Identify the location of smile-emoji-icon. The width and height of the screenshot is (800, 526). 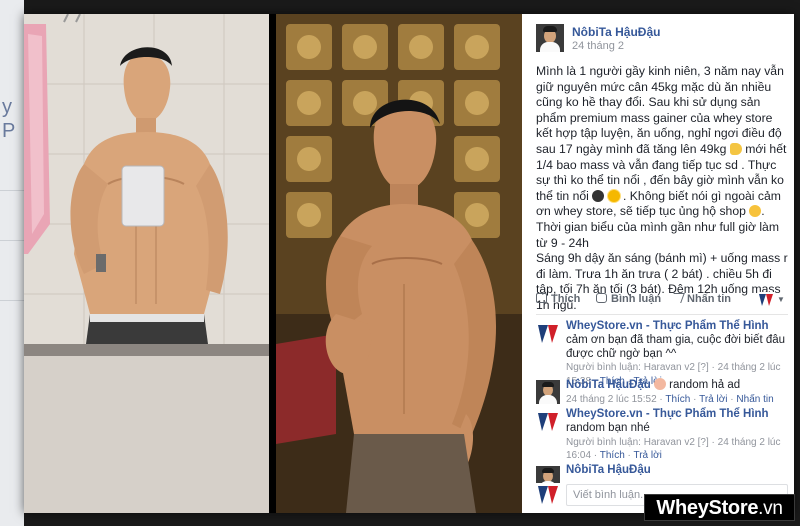
(755, 211).